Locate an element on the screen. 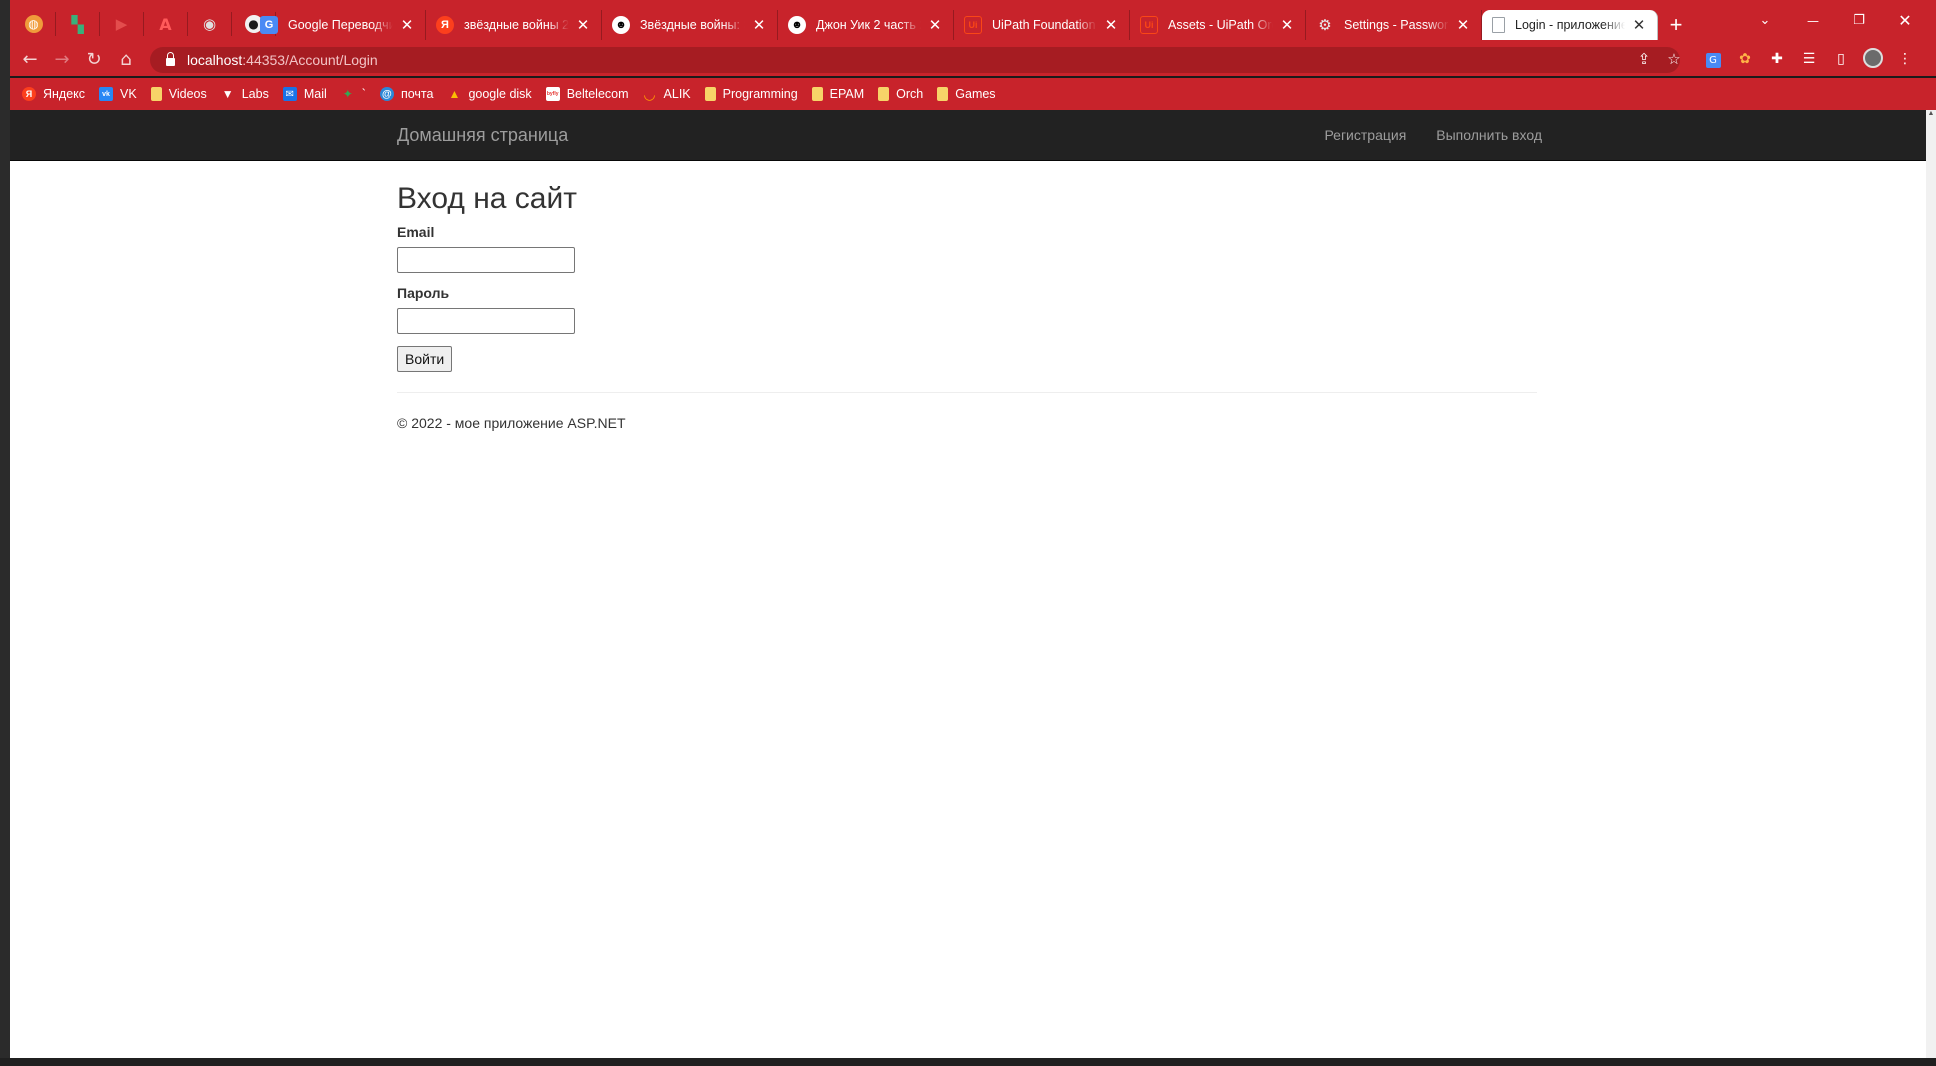 The image size is (1936, 1066). google-translate-icon: G is located at coordinates (269, 25).